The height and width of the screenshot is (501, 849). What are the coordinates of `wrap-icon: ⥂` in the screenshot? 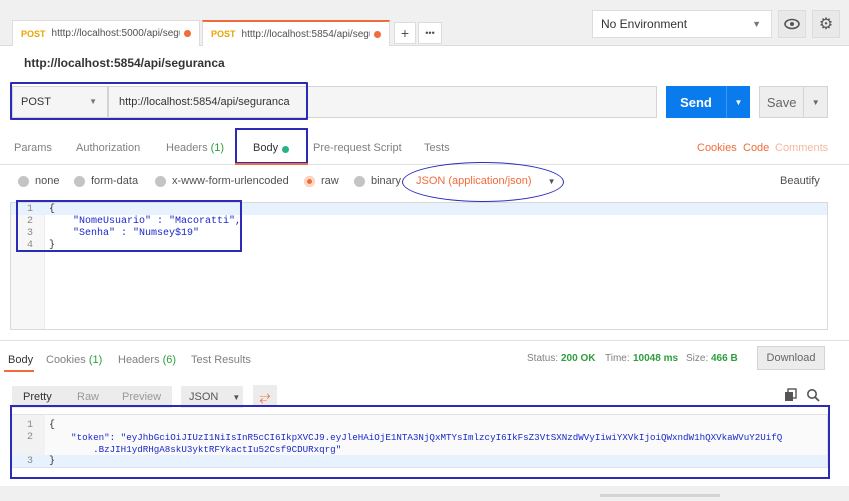 It's located at (265, 395).